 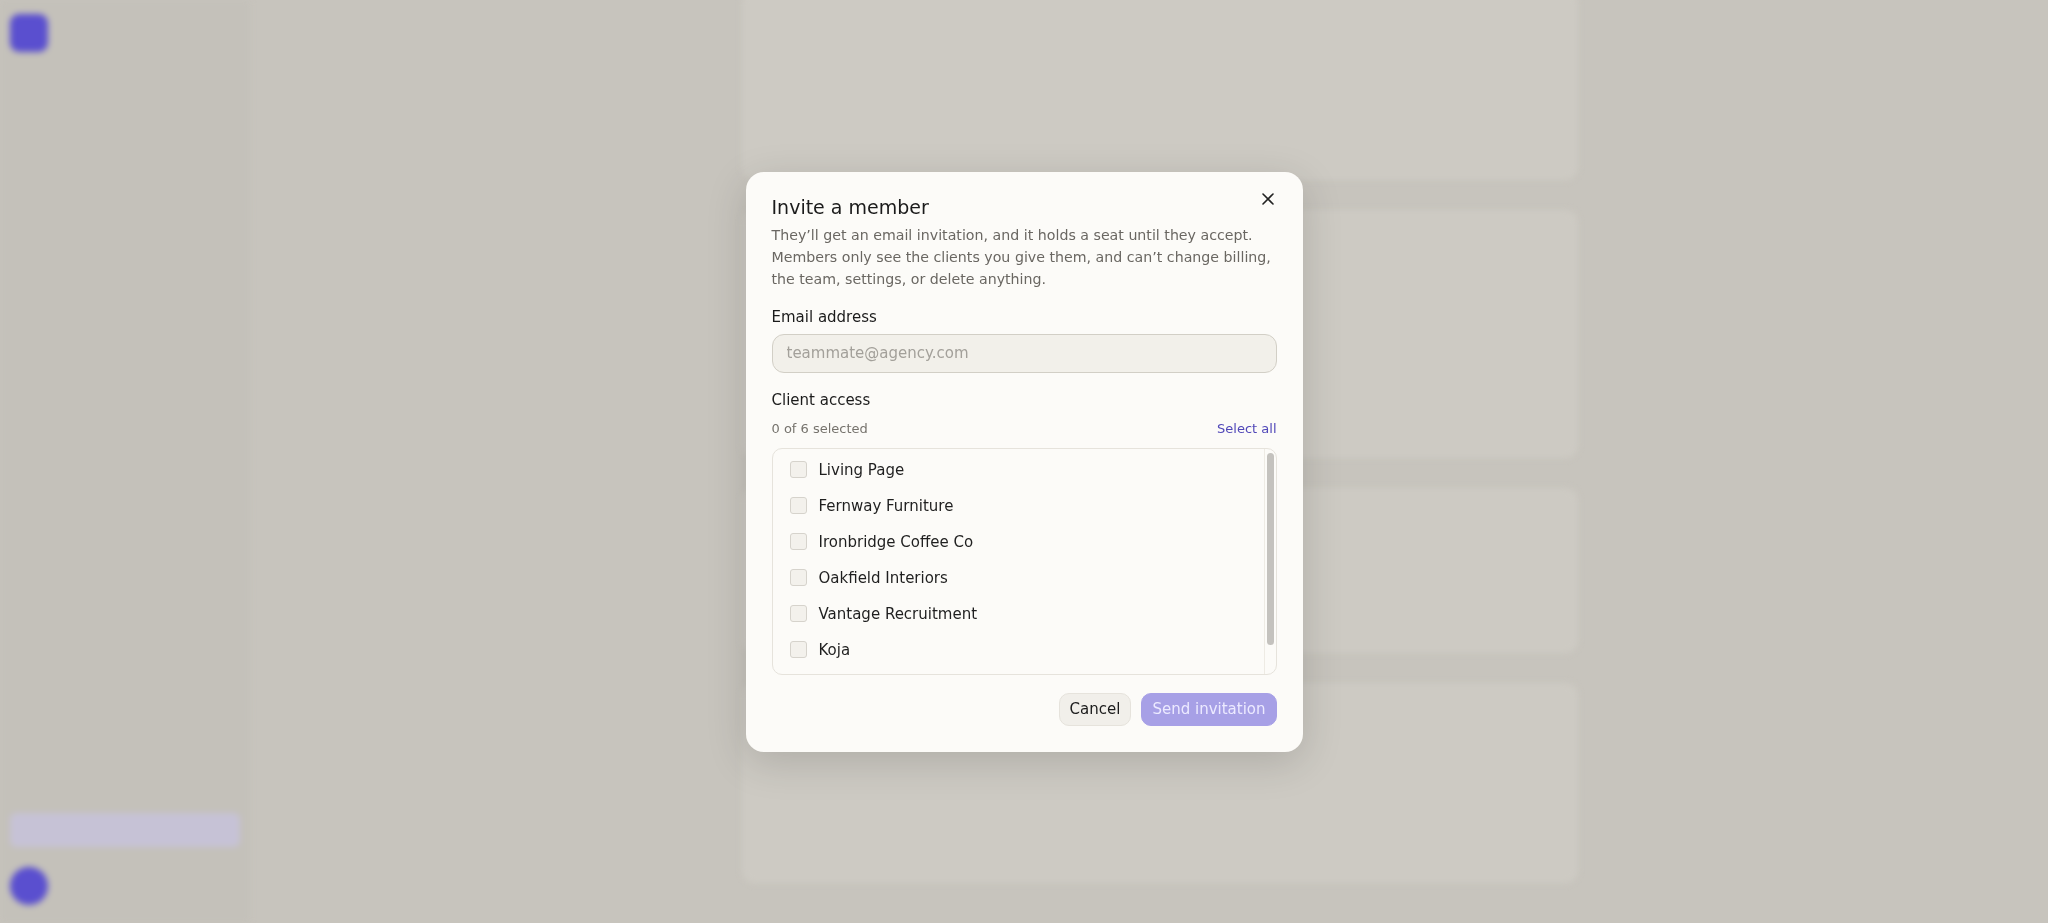 What do you see at coordinates (824, 316) in the screenshot?
I see `email-label: Email address` at bounding box center [824, 316].